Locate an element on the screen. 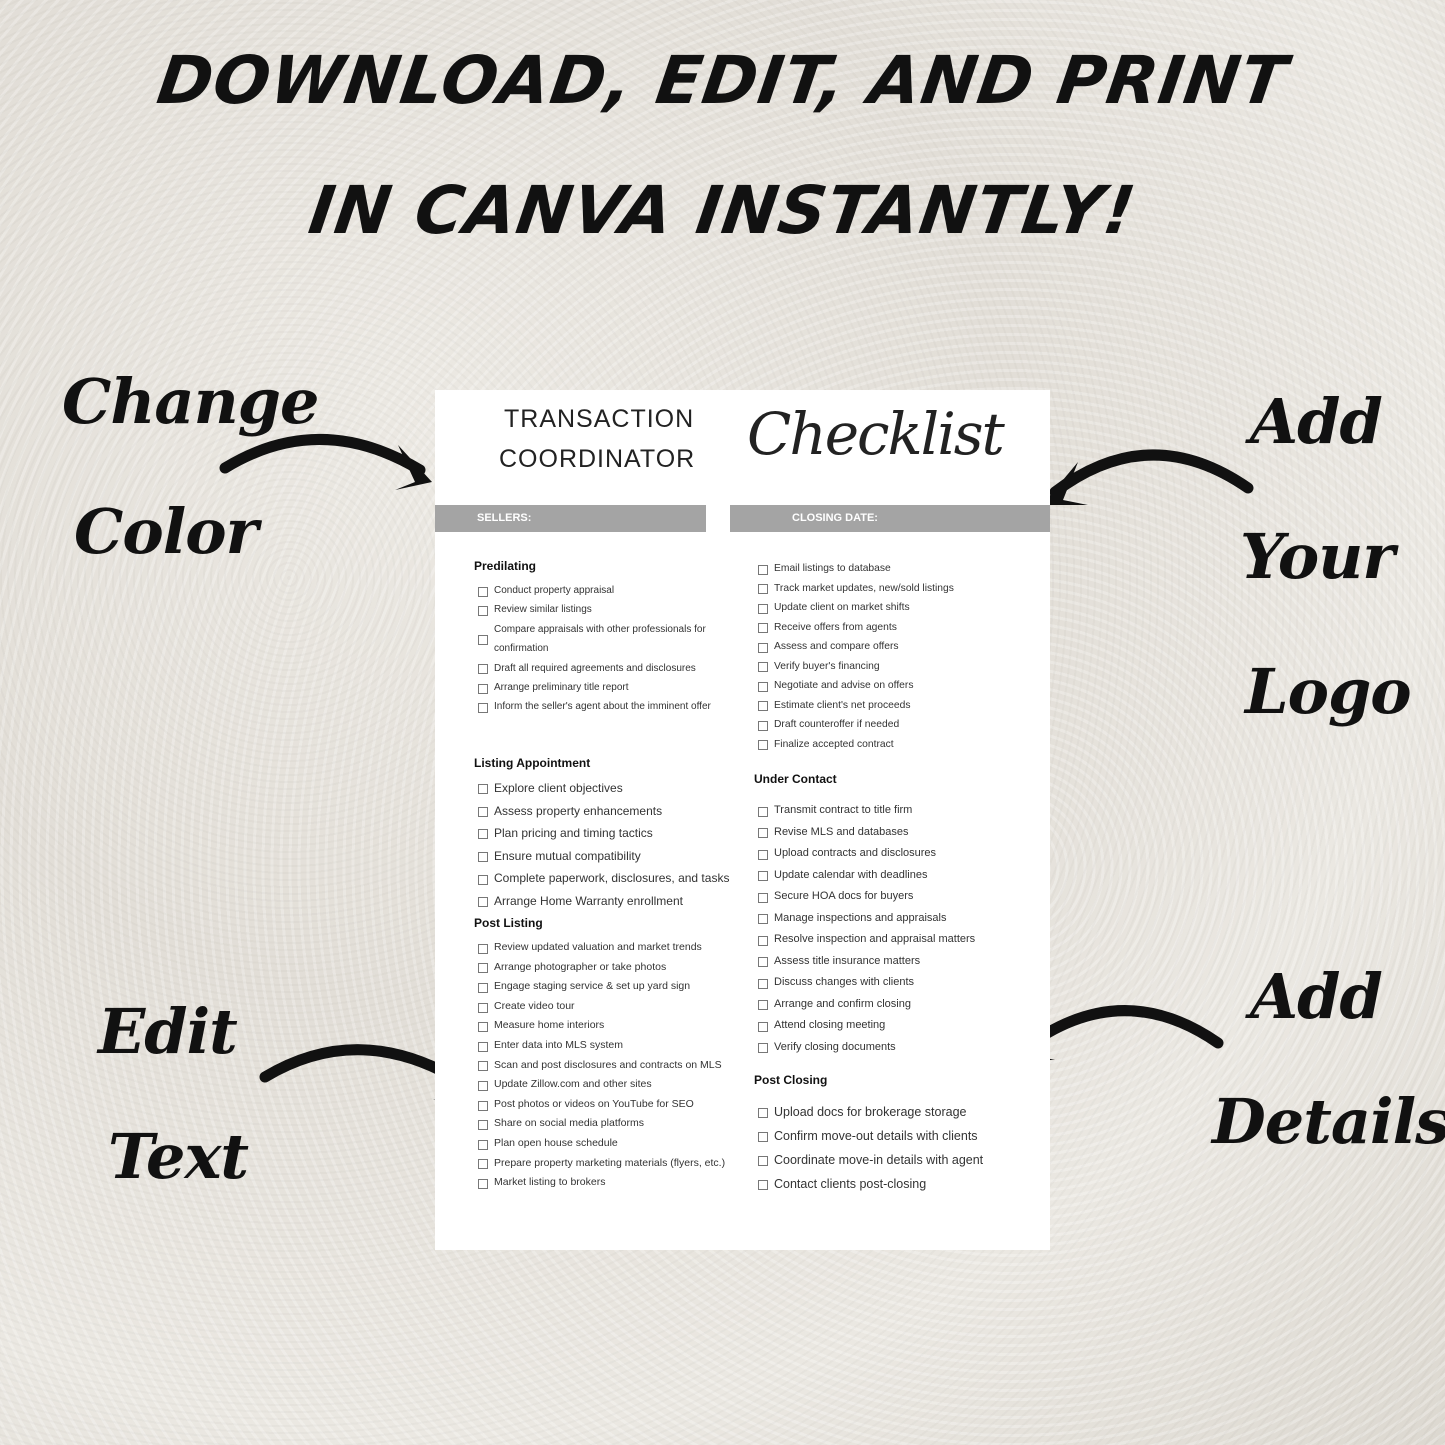  checklist-item: Coordinate move-in details with agent is located at coordinates (899, 1160).